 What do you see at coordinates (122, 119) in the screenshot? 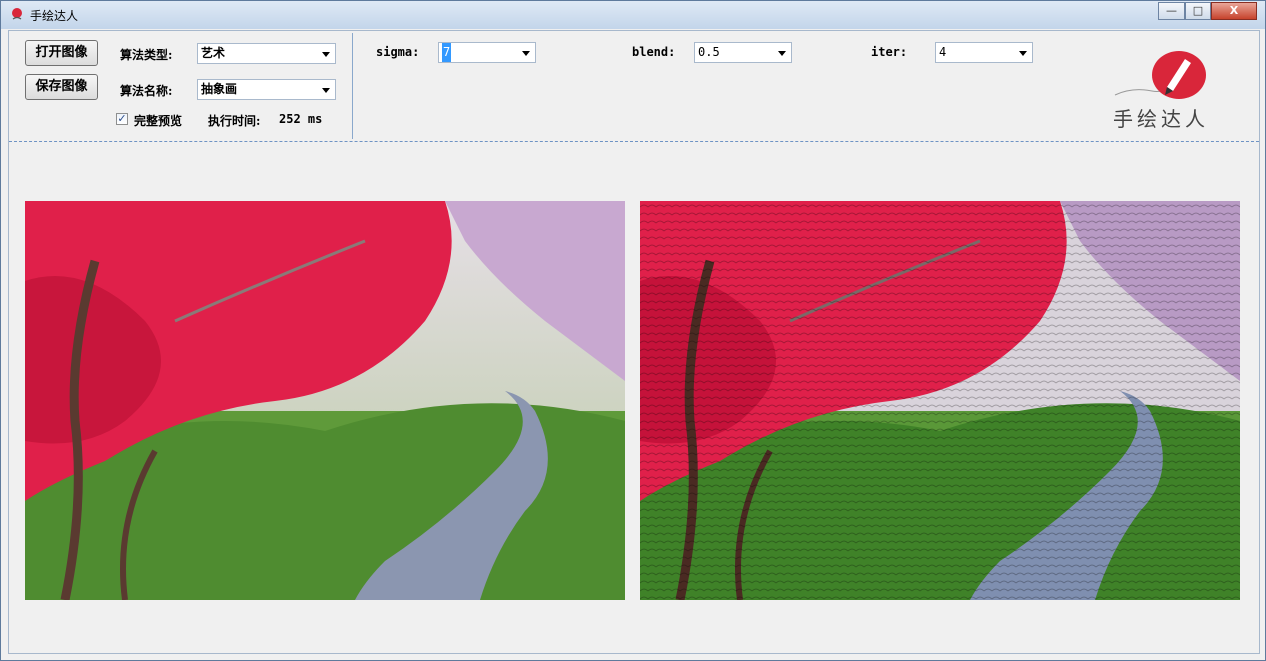
I see `full-preview-checkbox: ✓` at bounding box center [122, 119].